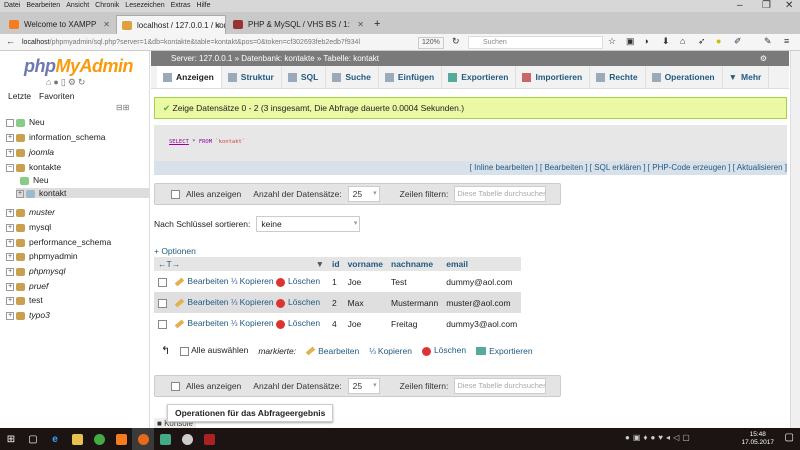  Describe the element at coordinates (411, 77) in the screenshot. I see `tab-einfuegen: Einfügen` at that location.